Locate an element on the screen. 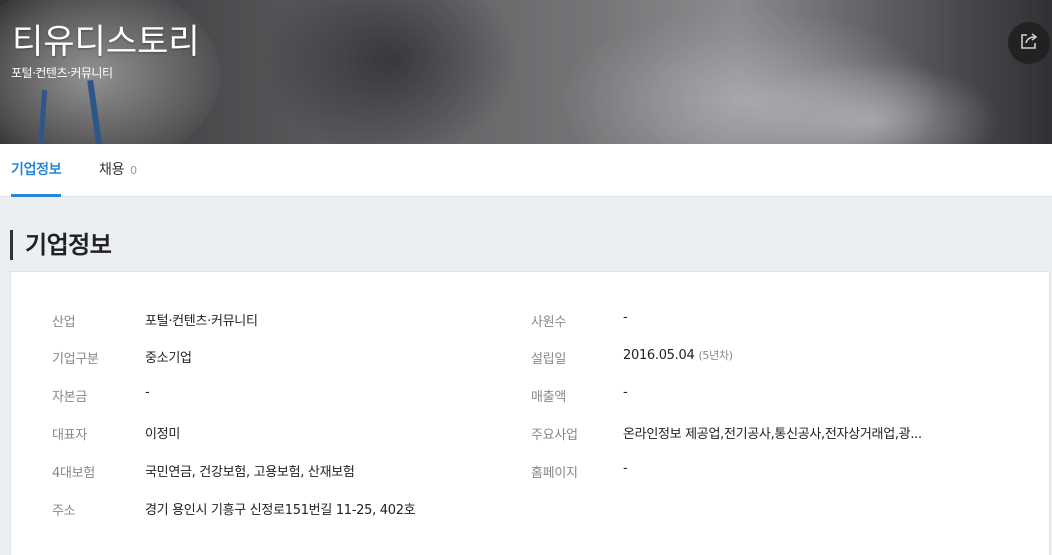 The width and height of the screenshot is (1052, 555). label-ceo: 대표자 is located at coordinates (69, 435).